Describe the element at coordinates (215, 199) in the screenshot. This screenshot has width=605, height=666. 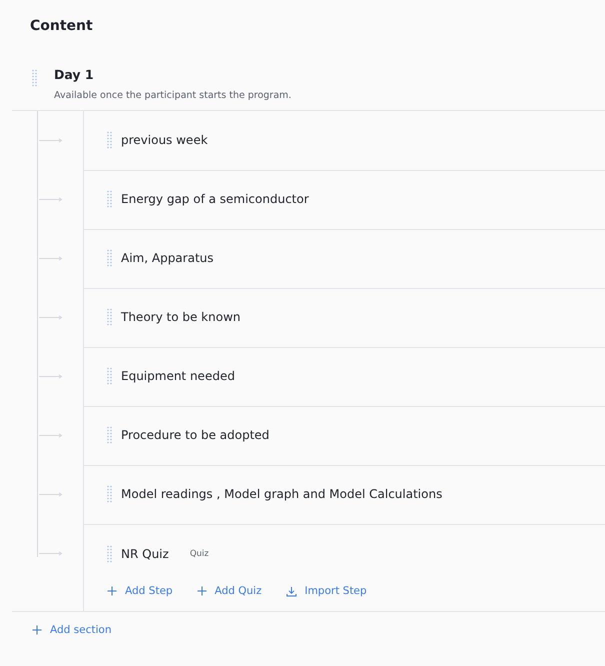
I see `step-title: Energy gap of a semiconductor` at that location.